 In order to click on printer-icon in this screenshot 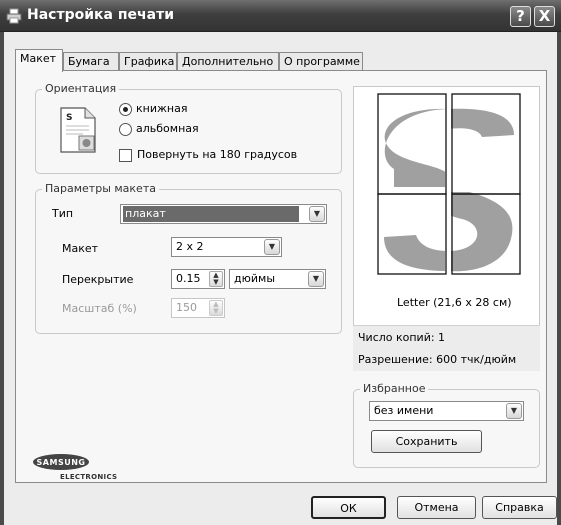, I will do `click(14, 16)`.